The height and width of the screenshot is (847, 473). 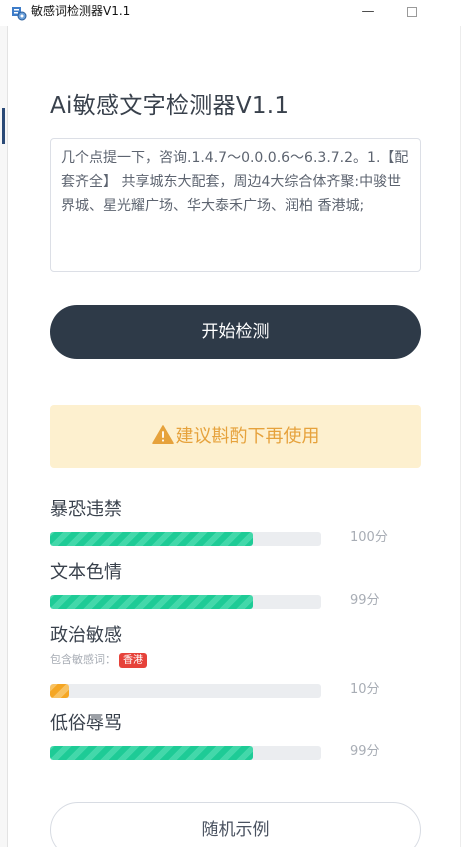 I want to click on minimize-icon: —, so click(x=368, y=11).